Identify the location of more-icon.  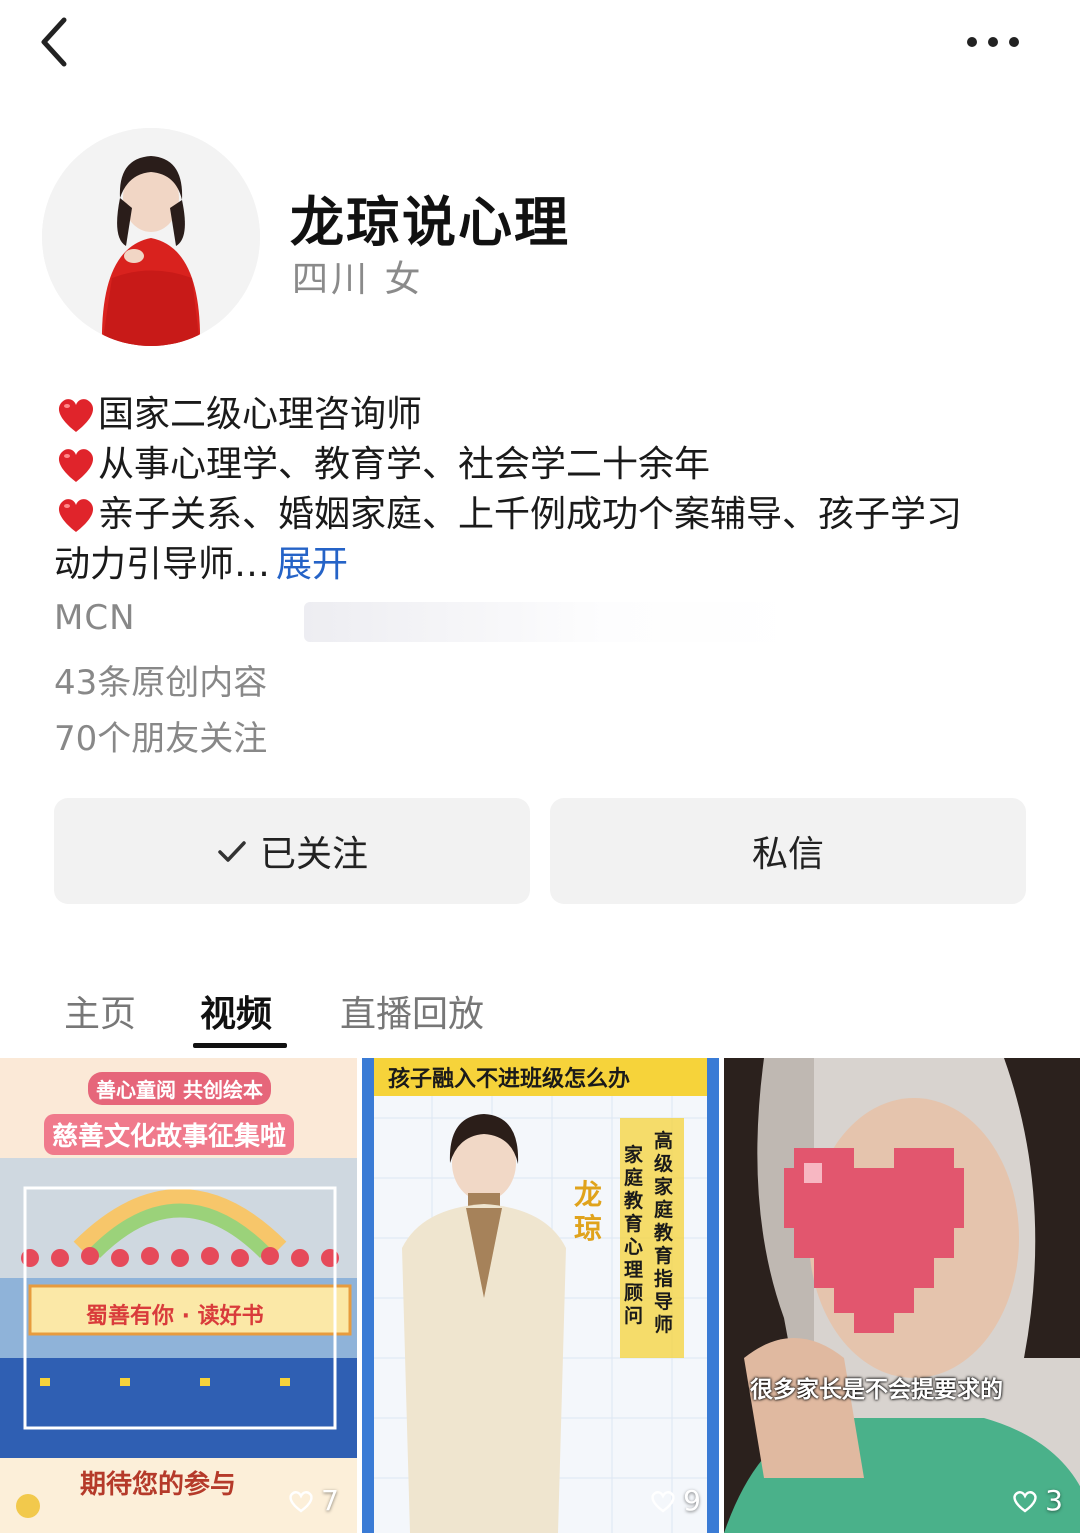
(993, 42).